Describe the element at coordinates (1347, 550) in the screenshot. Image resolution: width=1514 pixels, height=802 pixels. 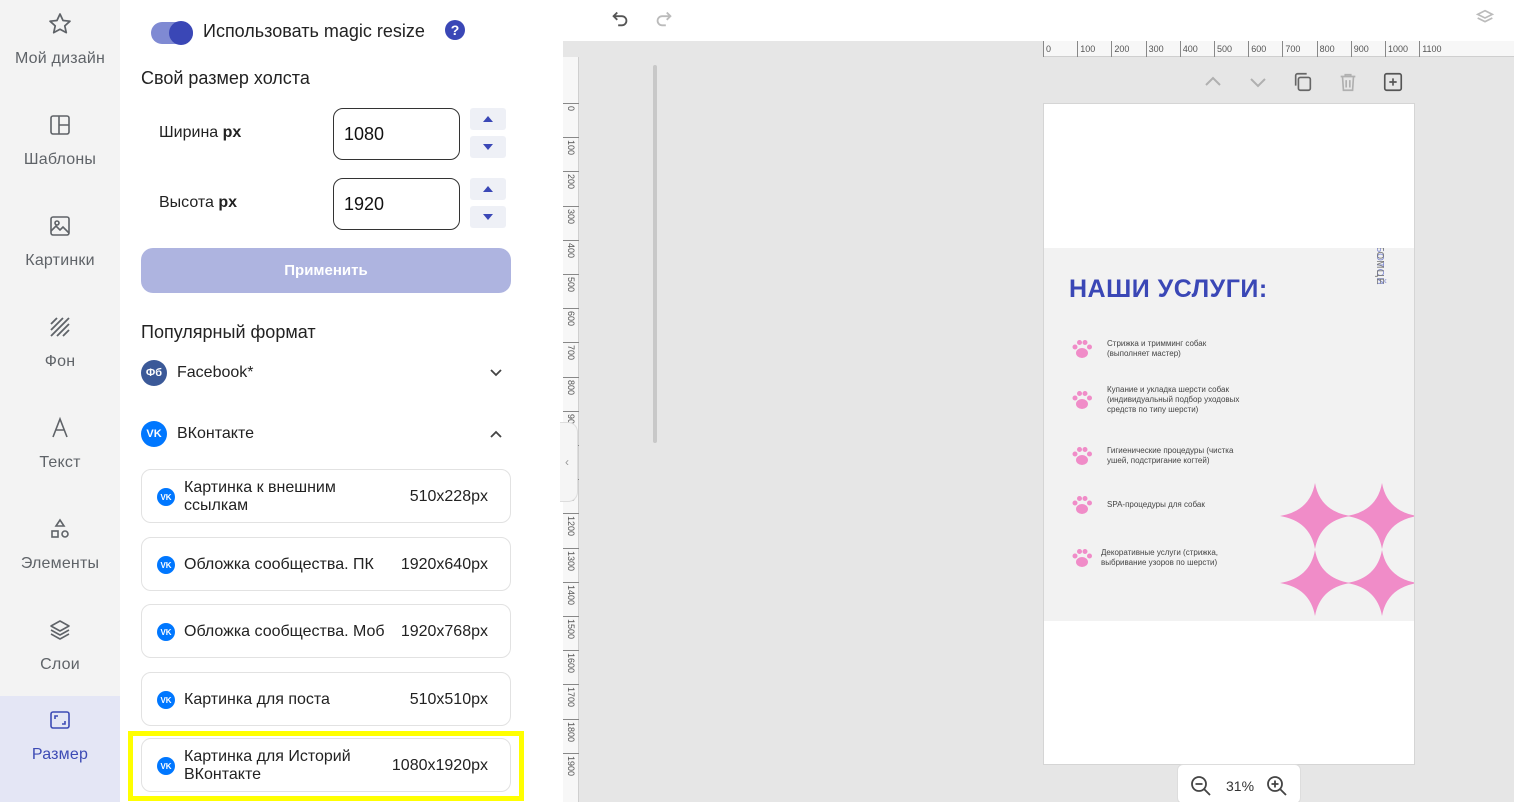
I see `decorative-stars` at that location.